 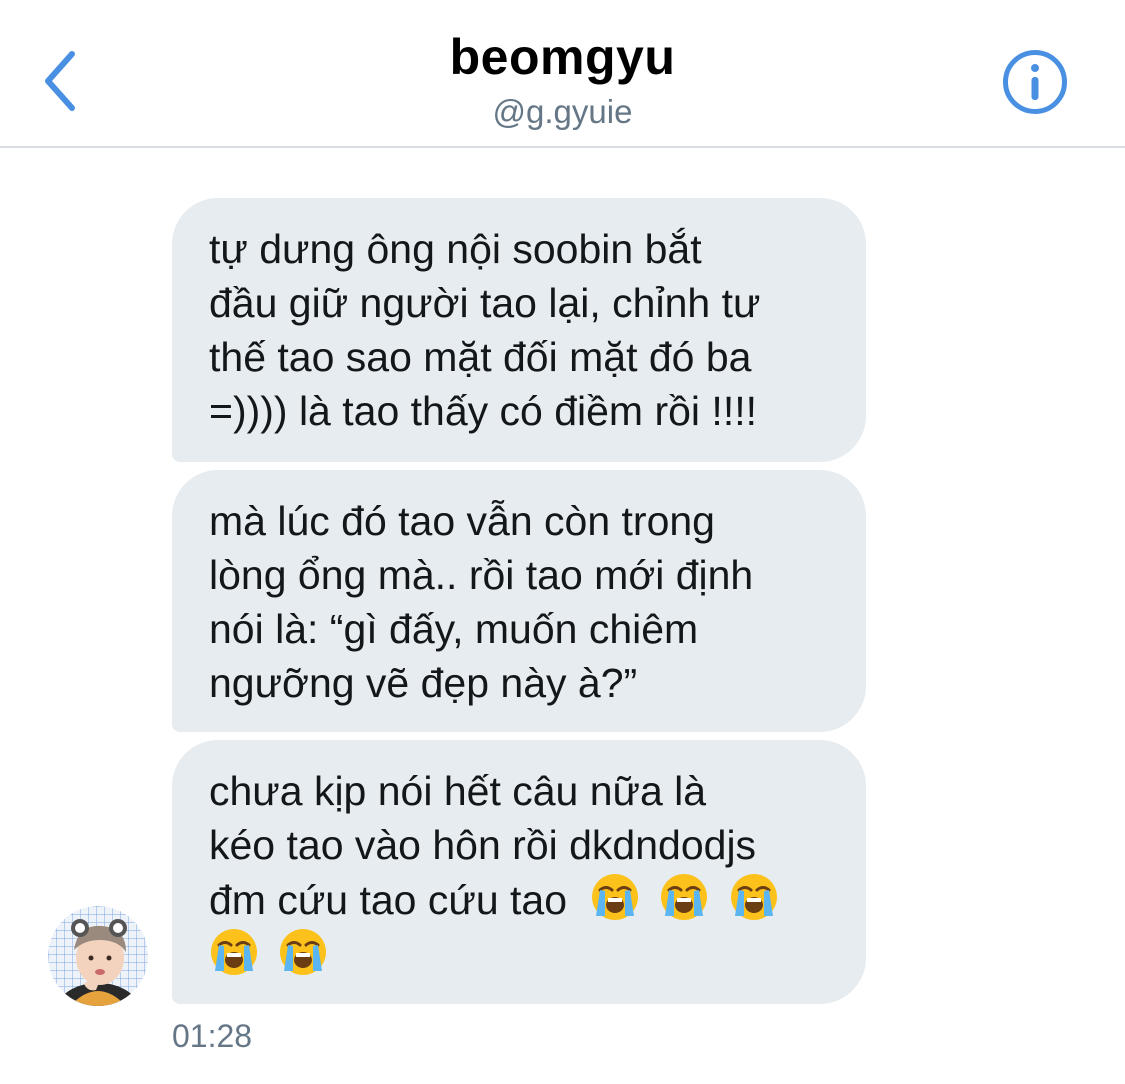 What do you see at coordinates (455, 249) in the screenshot?
I see `message-line: tự dưng ông nội soobin bắt` at bounding box center [455, 249].